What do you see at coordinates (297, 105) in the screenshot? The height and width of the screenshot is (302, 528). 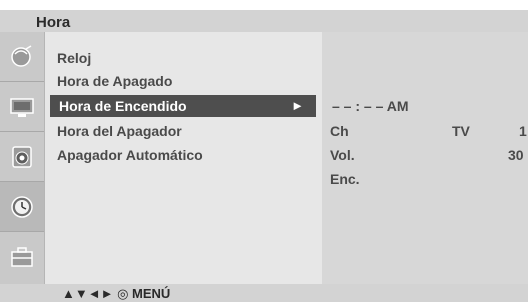 I see `arrow-right-icon: ►` at bounding box center [297, 105].